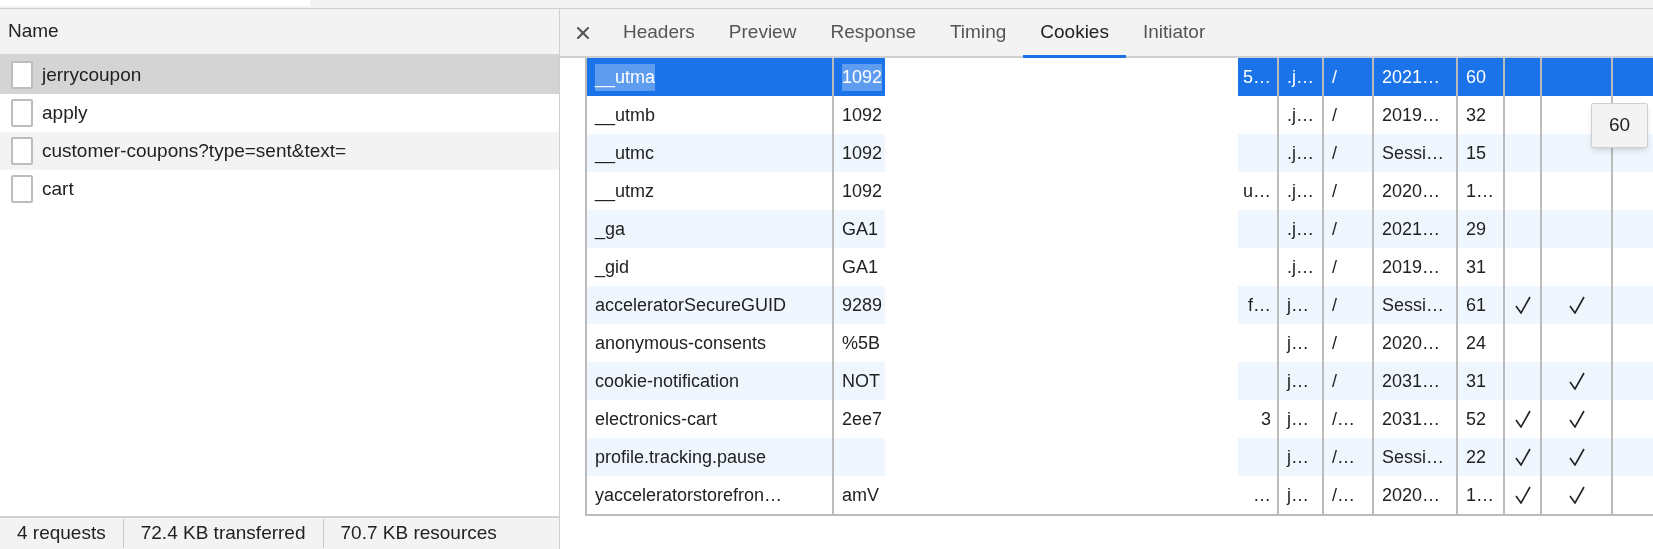 The height and width of the screenshot is (549, 1653). Describe the element at coordinates (33, 31) in the screenshot. I see `column-header: Name` at that location.